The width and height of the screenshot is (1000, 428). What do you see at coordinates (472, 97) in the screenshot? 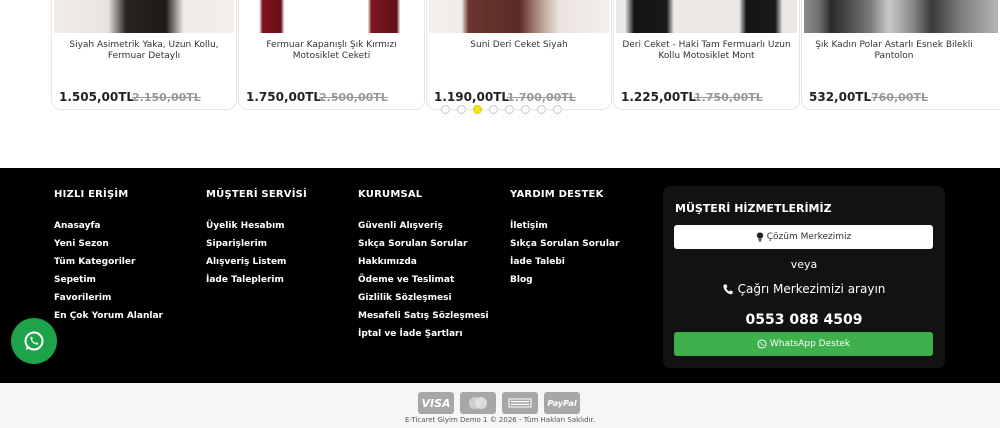
I see `product-price: 1.190,00TL` at bounding box center [472, 97].